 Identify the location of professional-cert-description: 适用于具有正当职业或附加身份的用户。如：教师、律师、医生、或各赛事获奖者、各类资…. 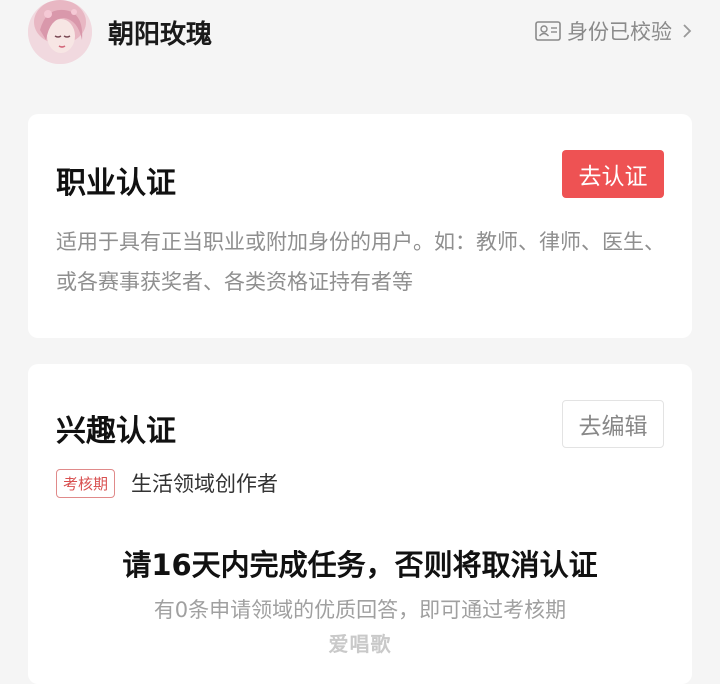
(360, 262).